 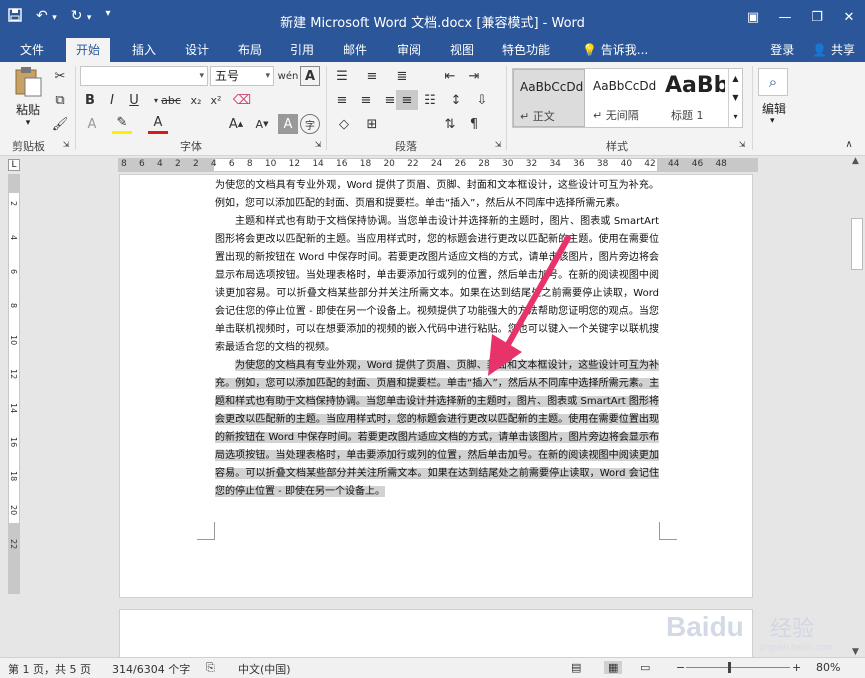 I want to click on minimize-button: —, so click(x=785, y=17).